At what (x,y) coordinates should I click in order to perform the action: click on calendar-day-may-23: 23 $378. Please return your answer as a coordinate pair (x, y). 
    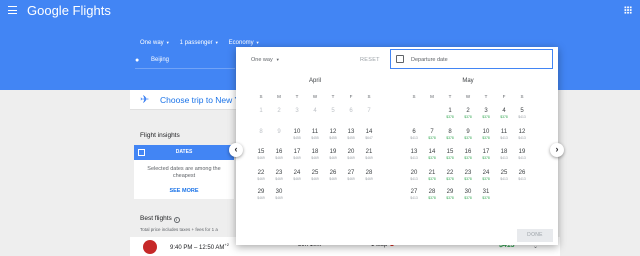
    Looking at the image, I should click on (468, 178).